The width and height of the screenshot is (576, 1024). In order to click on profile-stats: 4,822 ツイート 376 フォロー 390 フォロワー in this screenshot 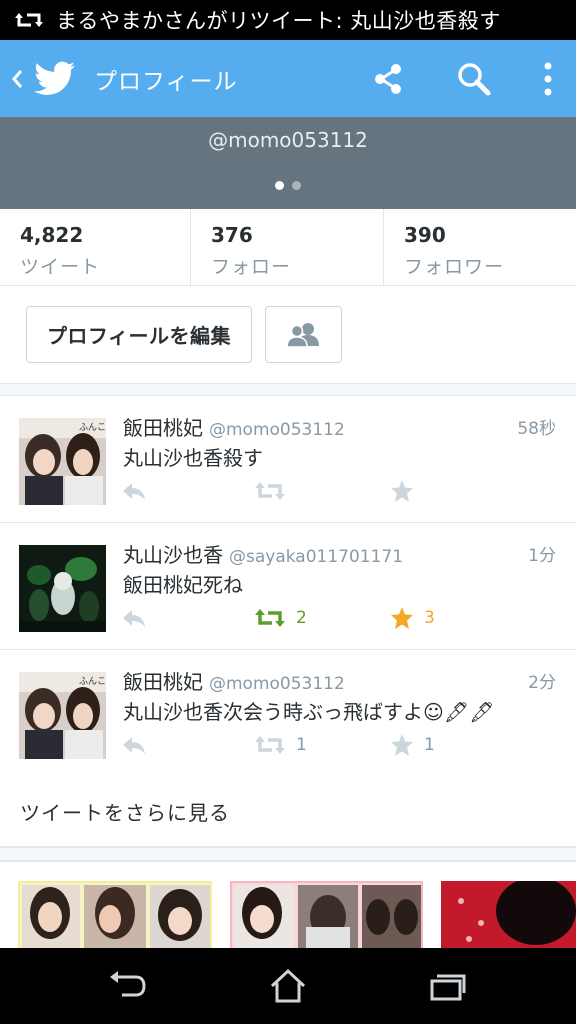, I will do `click(288, 247)`.